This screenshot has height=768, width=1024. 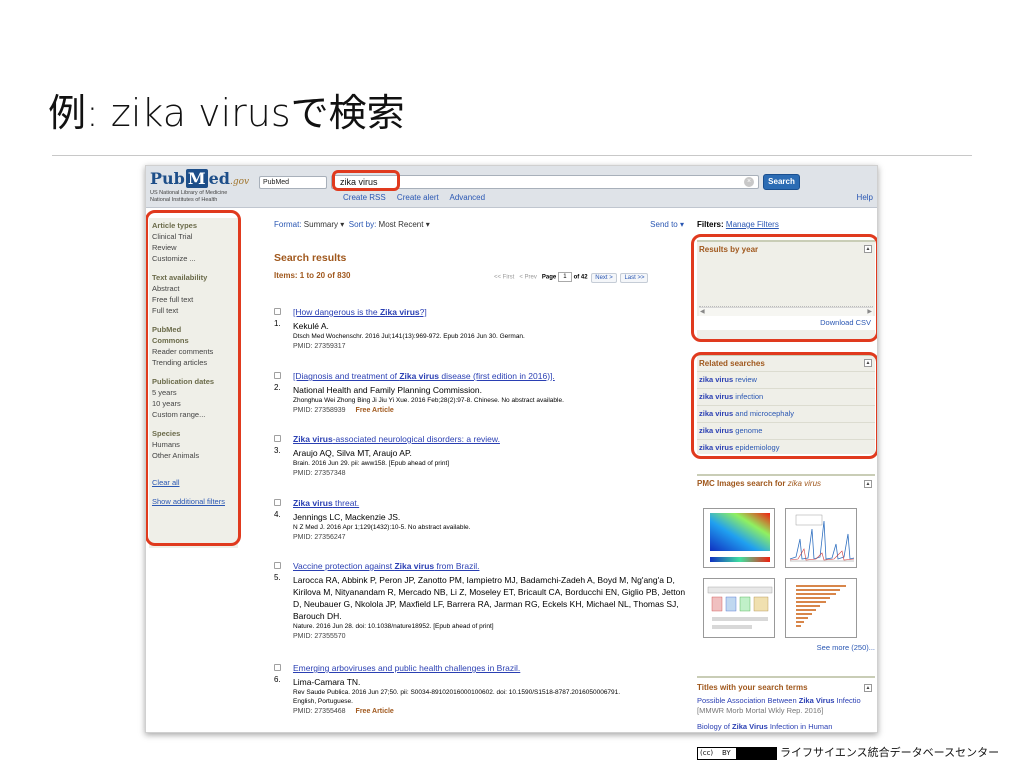 What do you see at coordinates (193, 362) in the screenshot?
I see `filter-item: Trending articles` at bounding box center [193, 362].